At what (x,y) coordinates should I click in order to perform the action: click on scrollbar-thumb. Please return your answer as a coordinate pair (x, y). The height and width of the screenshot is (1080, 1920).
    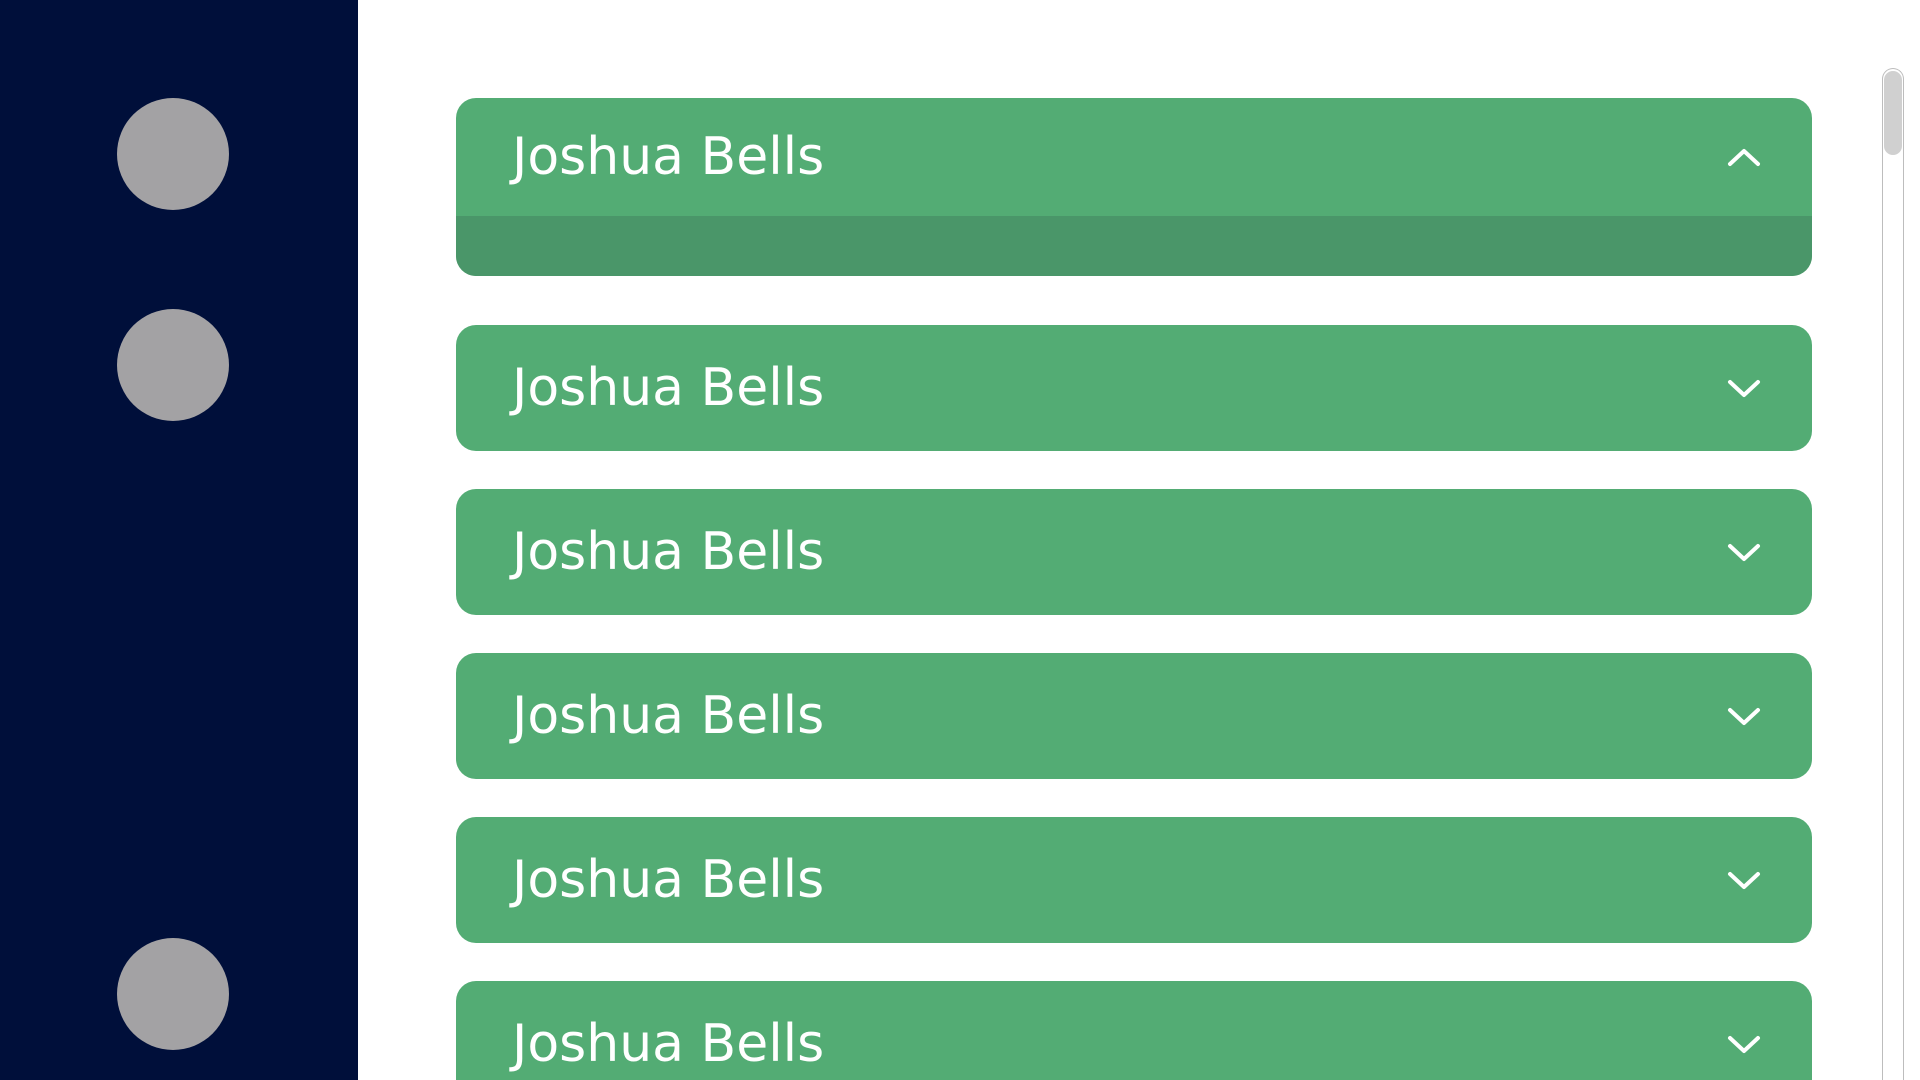
    Looking at the image, I should click on (1893, 113).